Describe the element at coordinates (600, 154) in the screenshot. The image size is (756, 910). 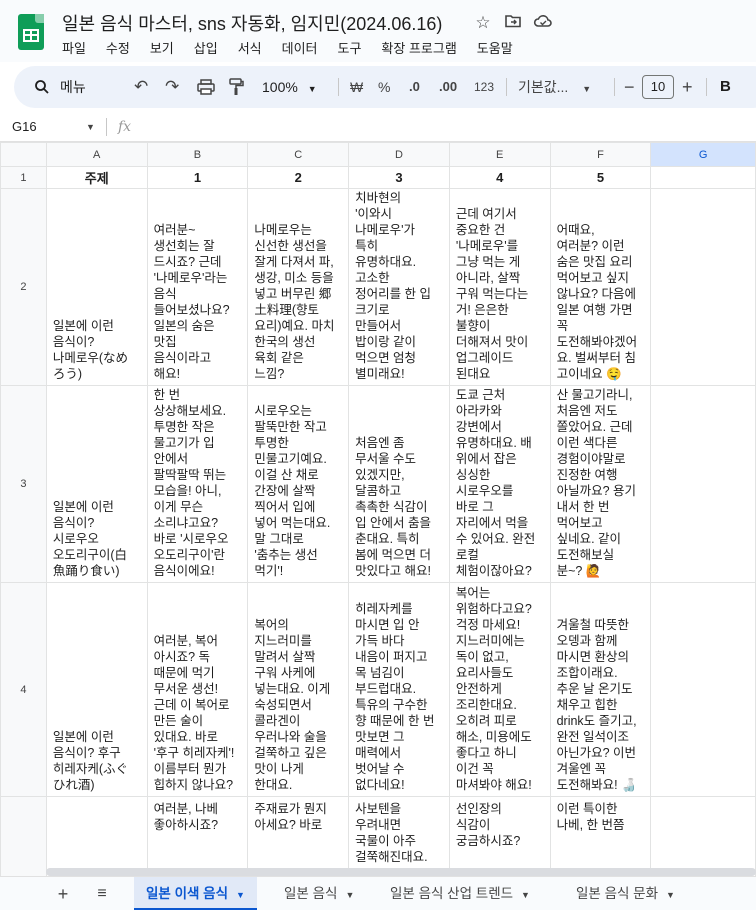
I see `column-header: F` at that location.